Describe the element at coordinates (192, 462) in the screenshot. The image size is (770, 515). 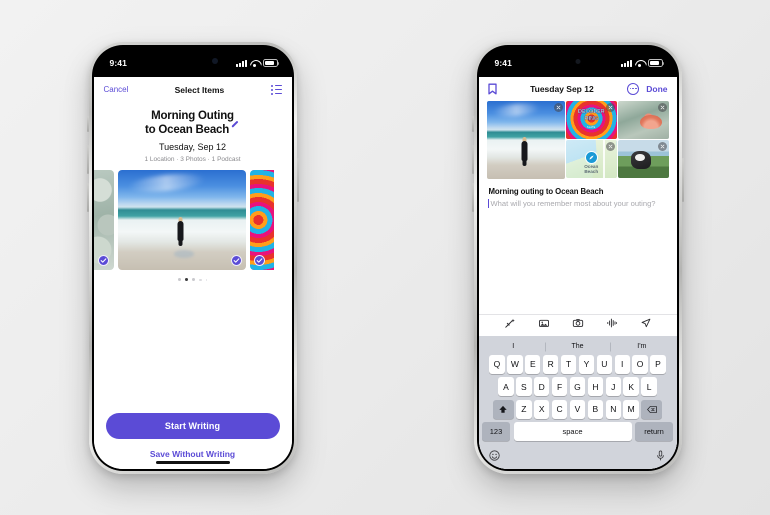
I see `home-indicator` at that location.